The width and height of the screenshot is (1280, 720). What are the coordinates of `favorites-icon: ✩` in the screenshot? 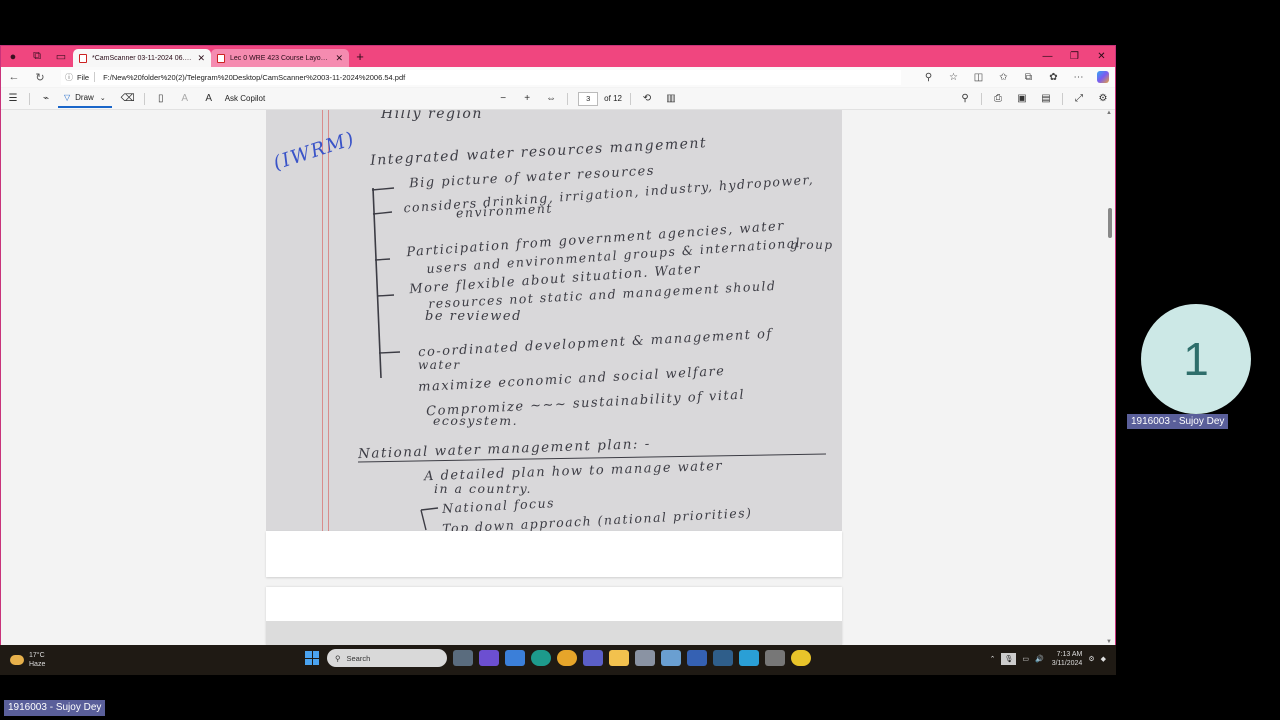 It's located at (1003, 77).